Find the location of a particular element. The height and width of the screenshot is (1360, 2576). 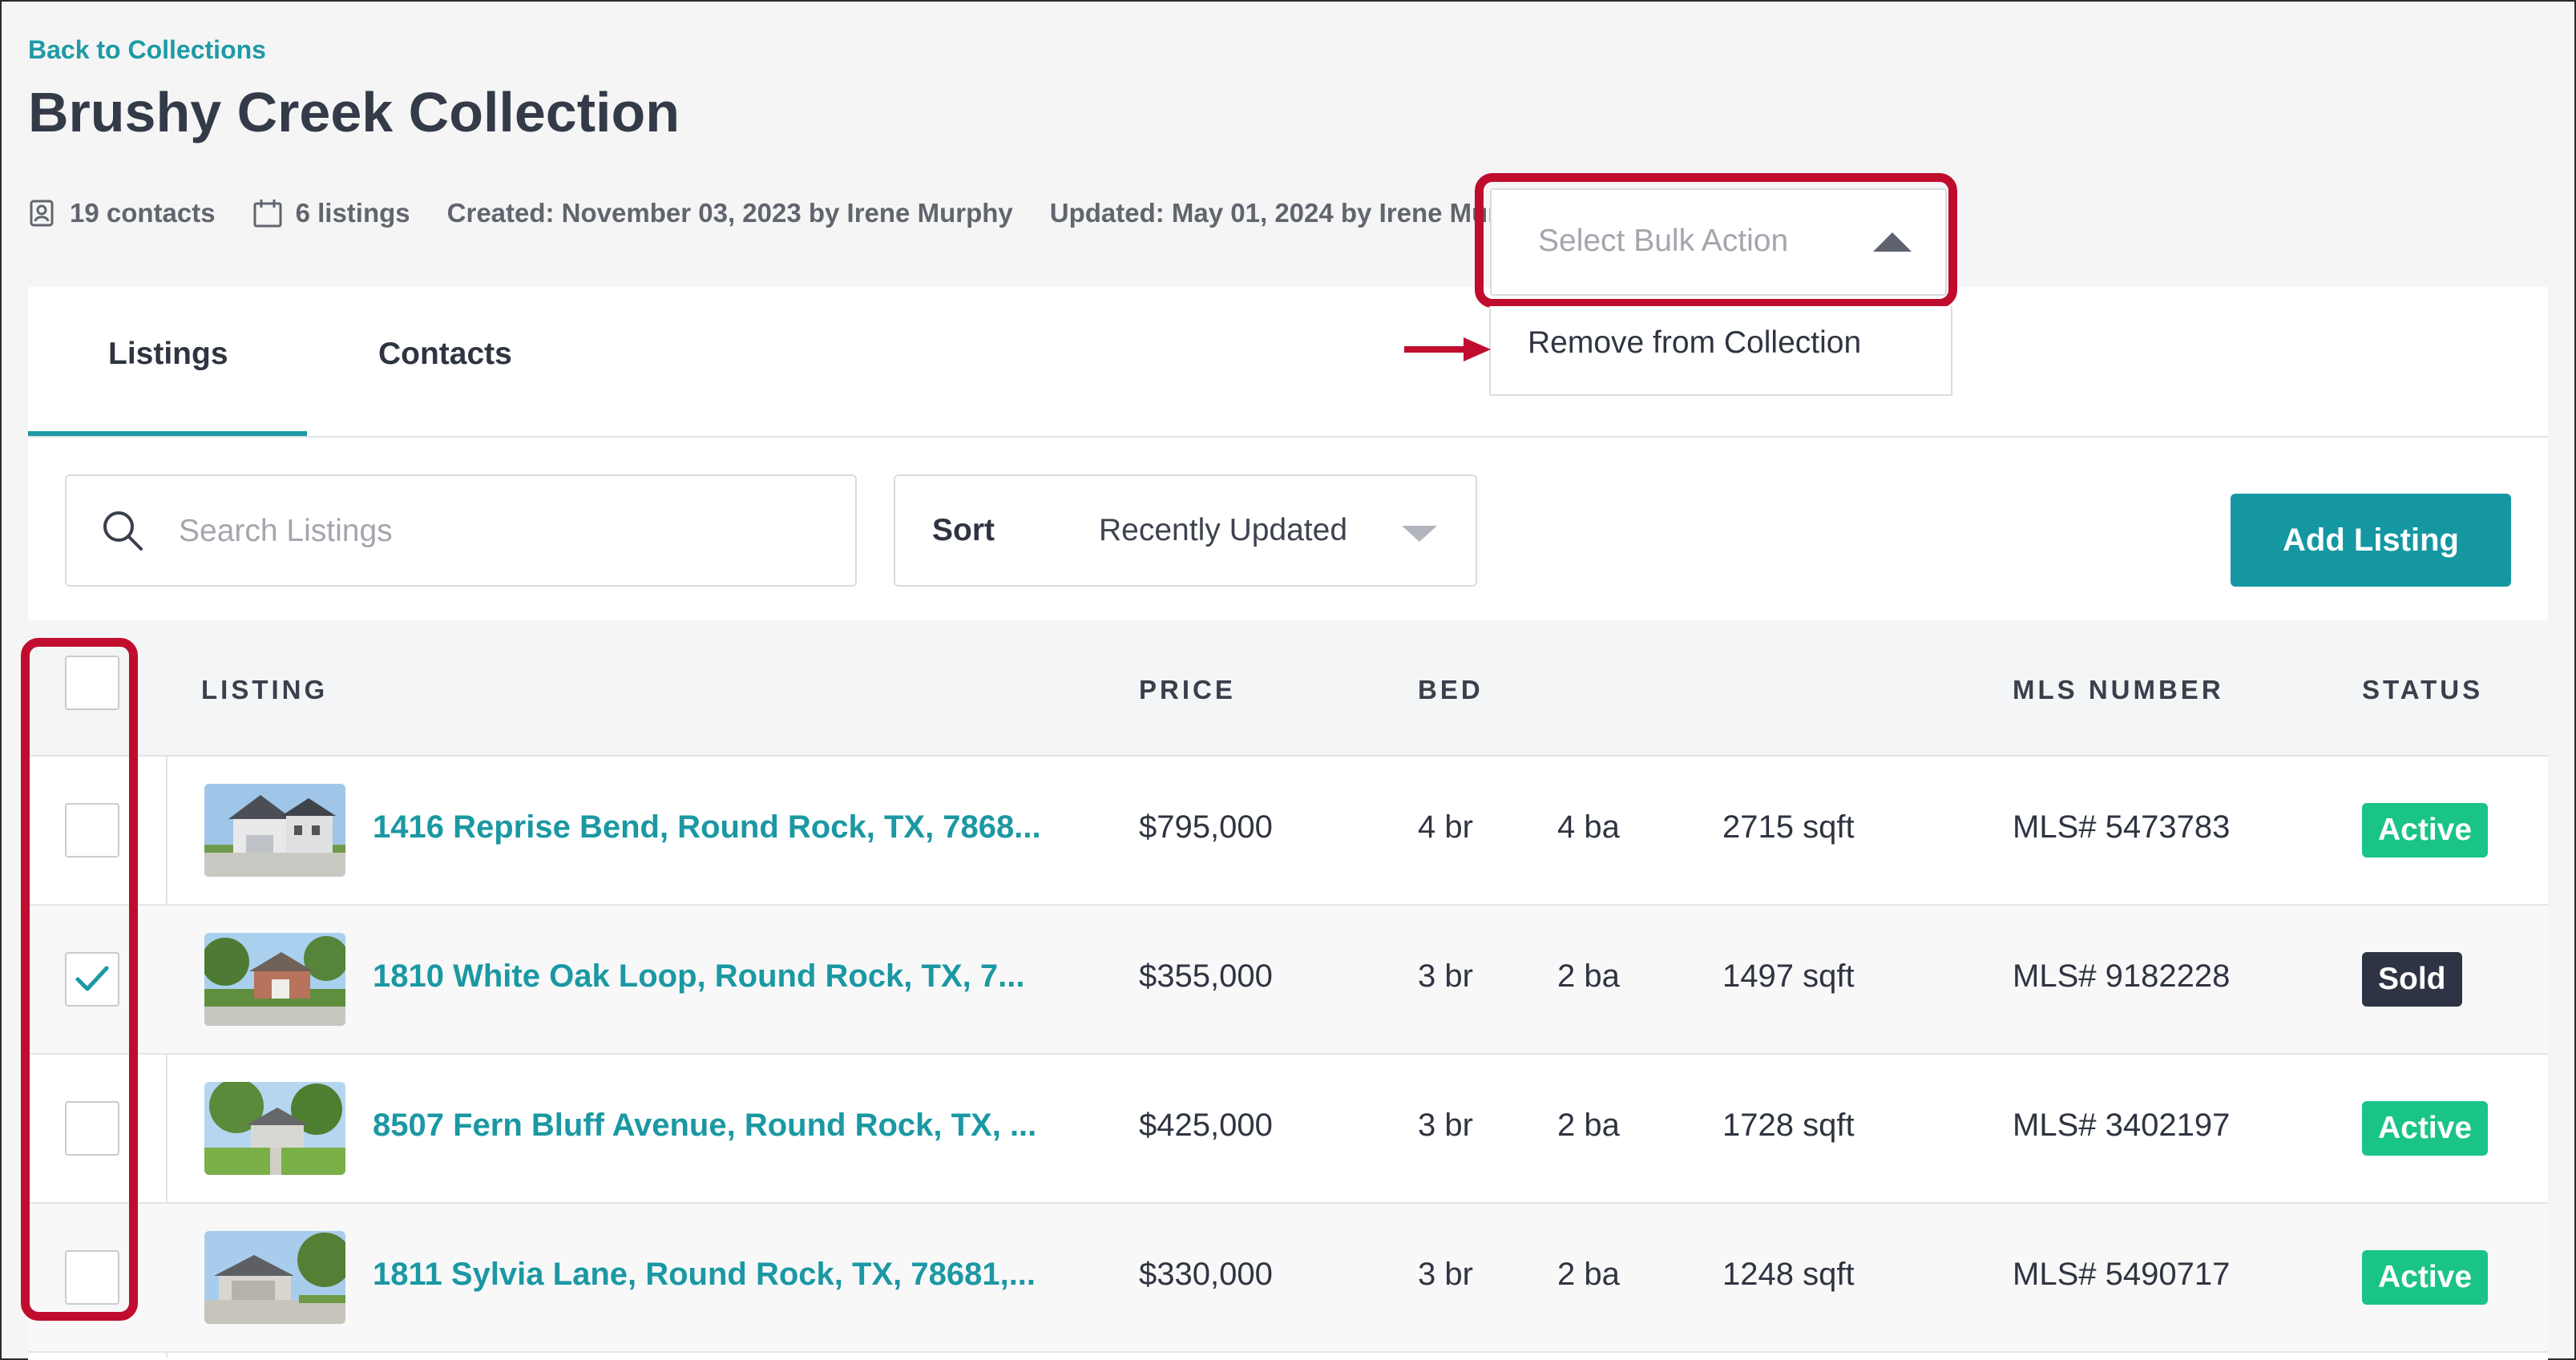

add-listing-button: Add Listing is located at coordinates (2371, 540).